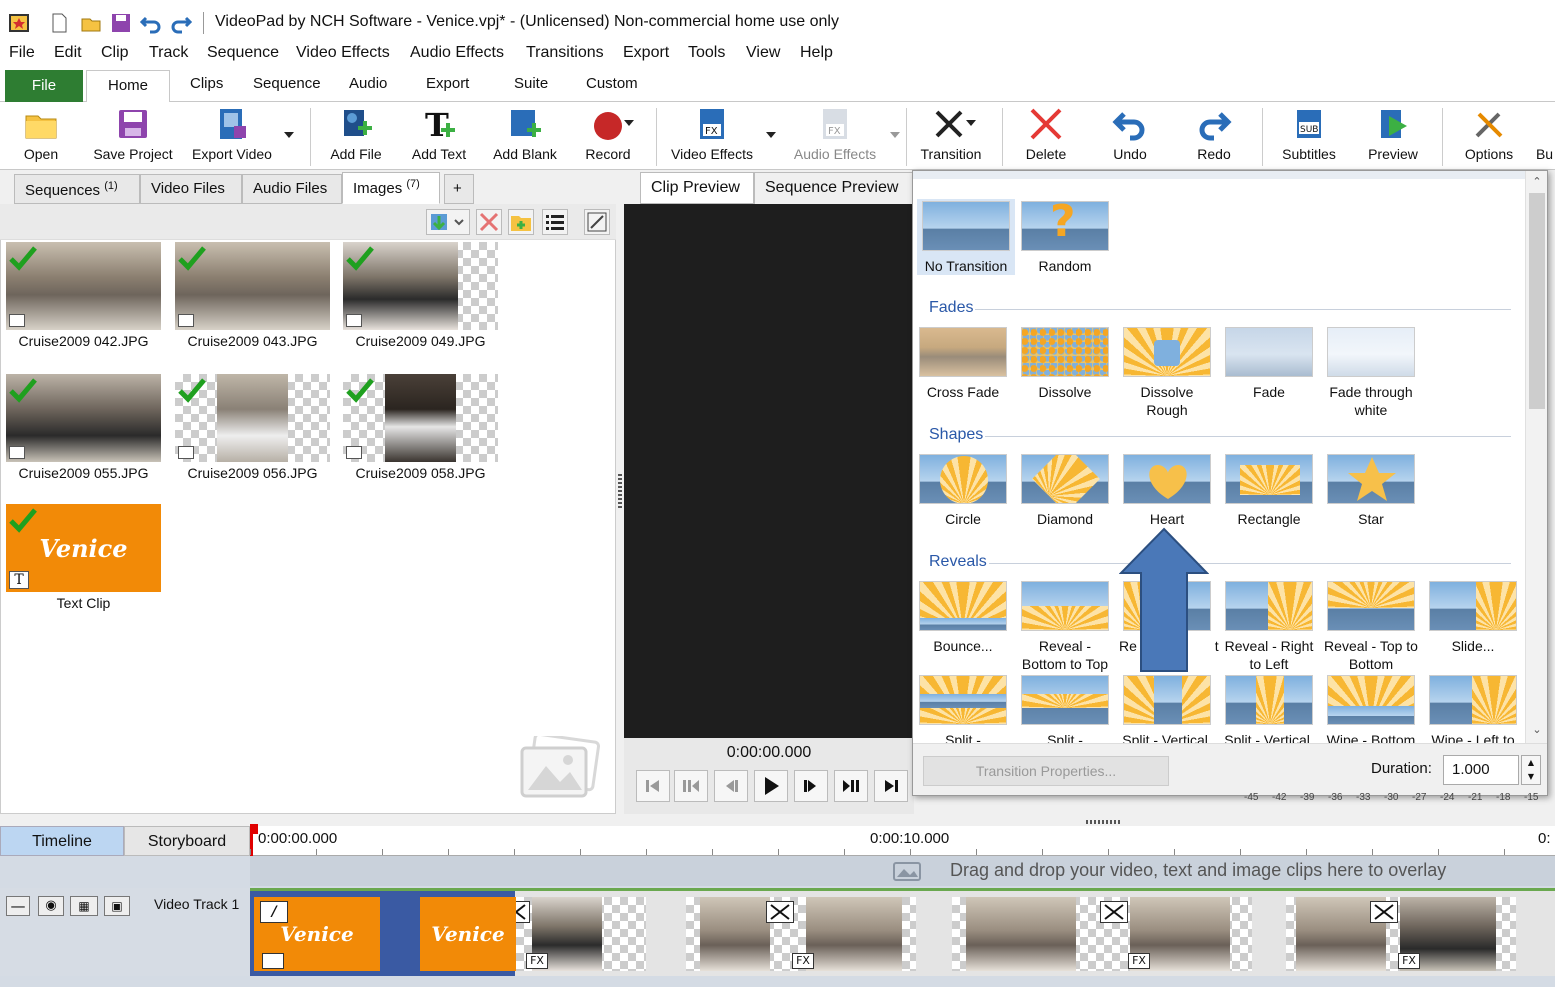 This screenshot has width=1555, height=987. Describe the element at coordinates (902, 840) in the screenshot. I see `time-ruler: 0:00:00.000 0:00:10.000 0:` at that location.